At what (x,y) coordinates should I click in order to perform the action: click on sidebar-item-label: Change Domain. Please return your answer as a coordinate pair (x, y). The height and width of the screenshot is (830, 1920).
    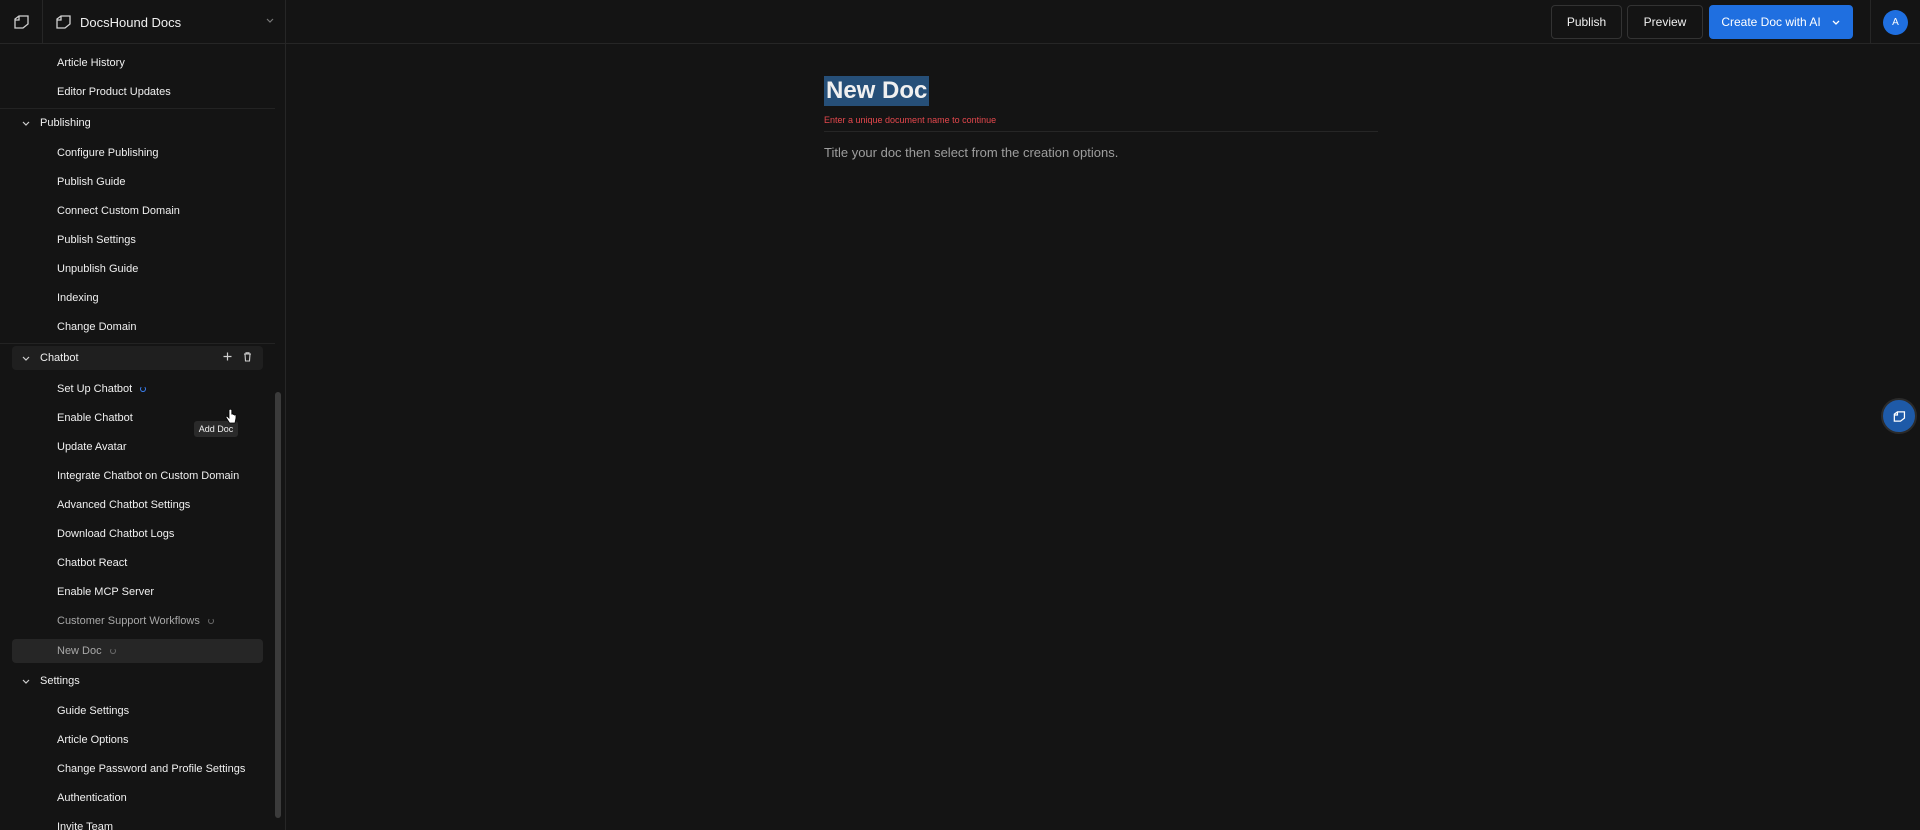
    Looking at the image, I should click on (97, 327).